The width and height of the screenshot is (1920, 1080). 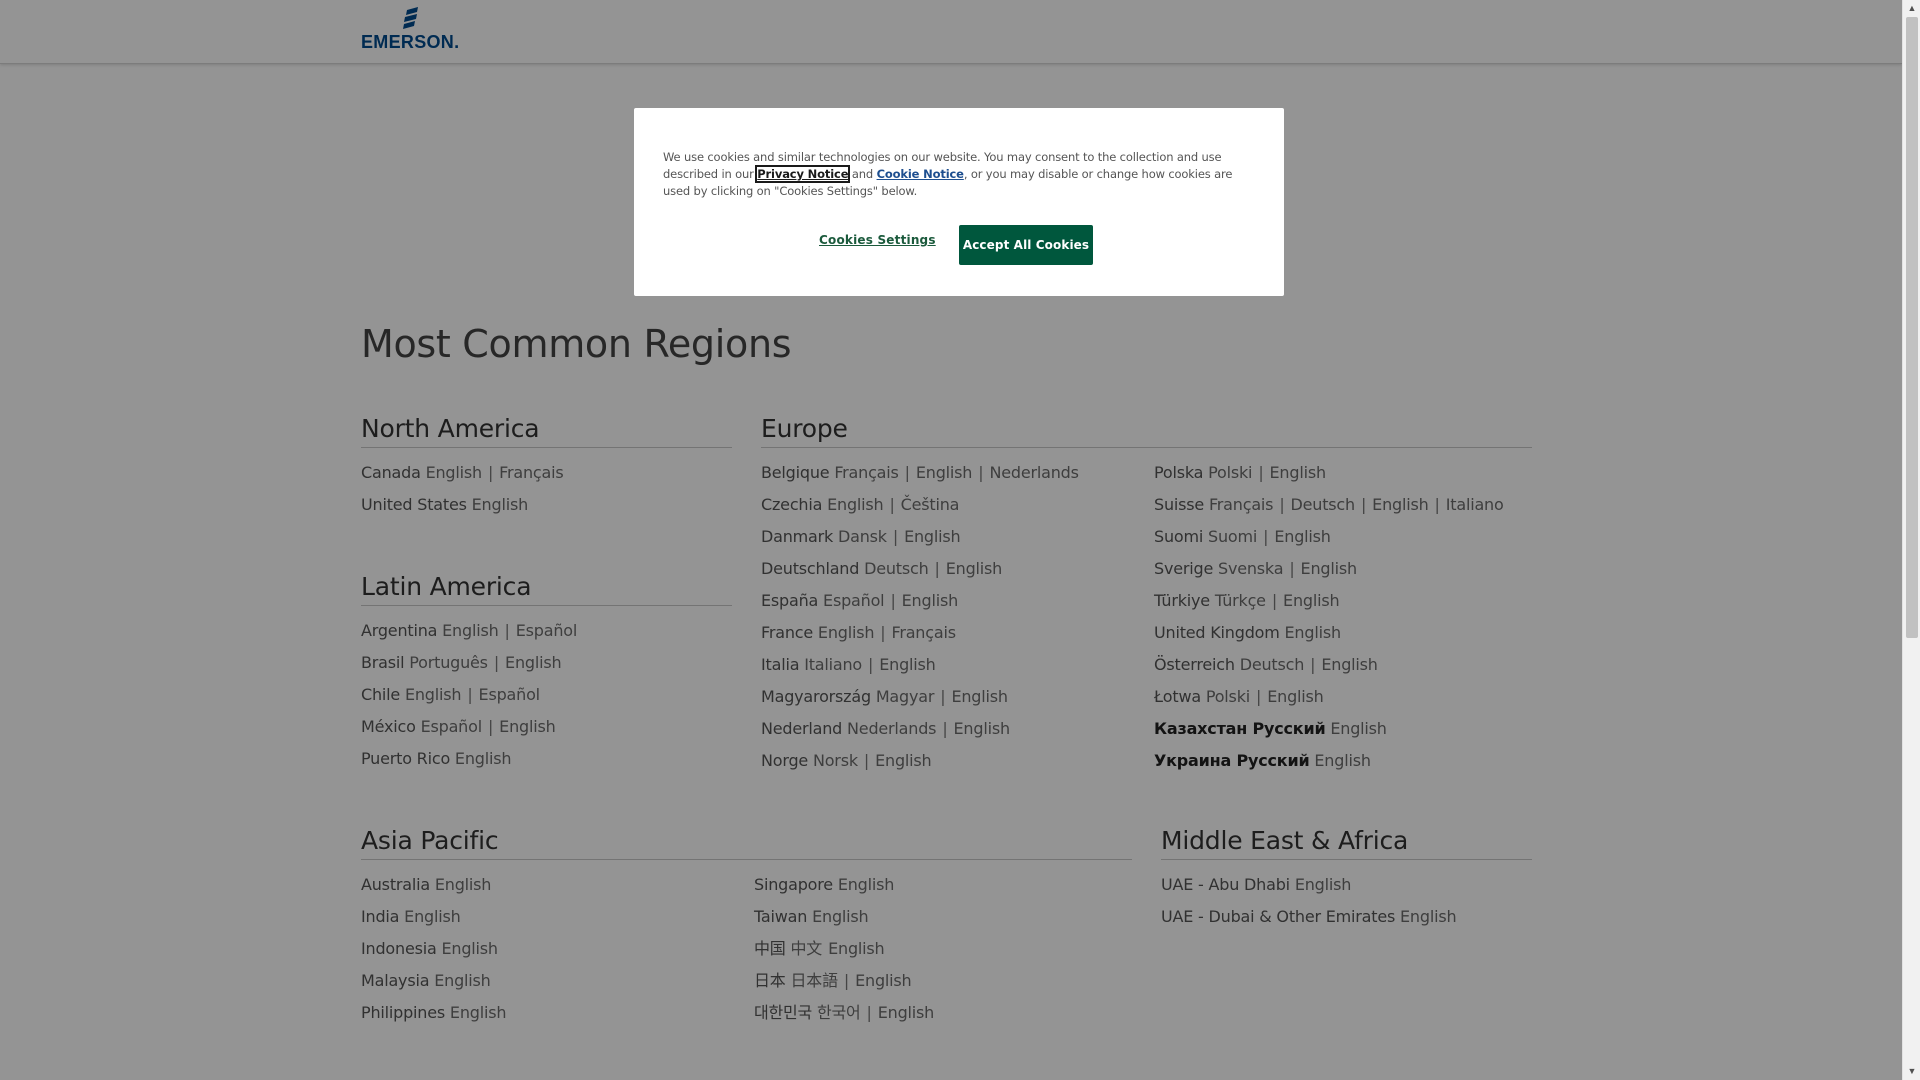 What do you see at coordinates (862, 174) in the screenshot?
I see `cookie-text-and: and` at bounding box center [862, 174].